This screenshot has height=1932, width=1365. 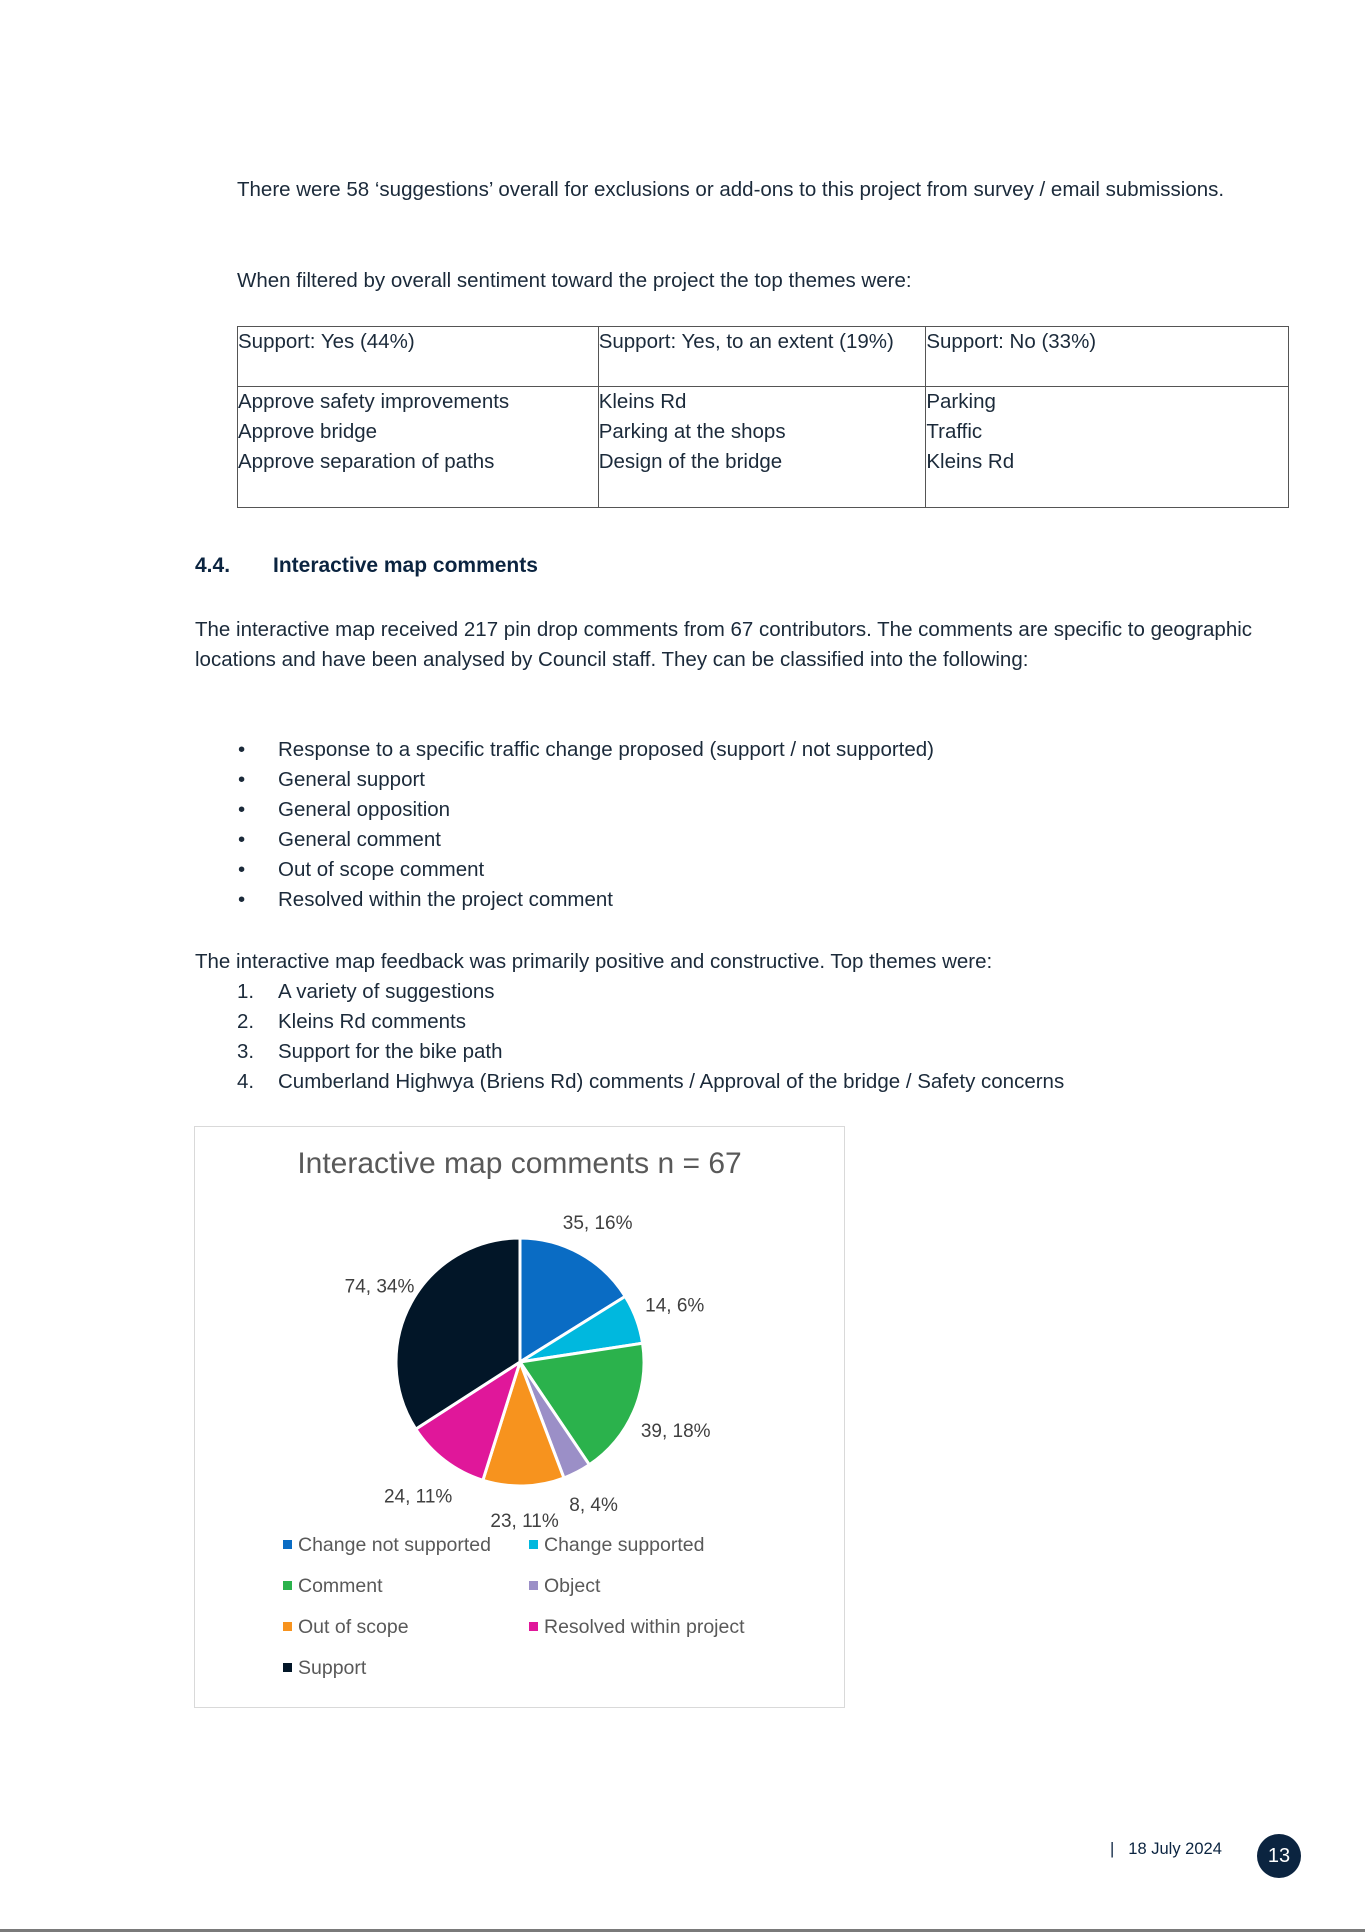 What do you see at coordinates (1107, 447) in the screenshot?
I see `table-cell-support-no: Parking Traffic Kleins Rd` at bounding box center [1107, 447].